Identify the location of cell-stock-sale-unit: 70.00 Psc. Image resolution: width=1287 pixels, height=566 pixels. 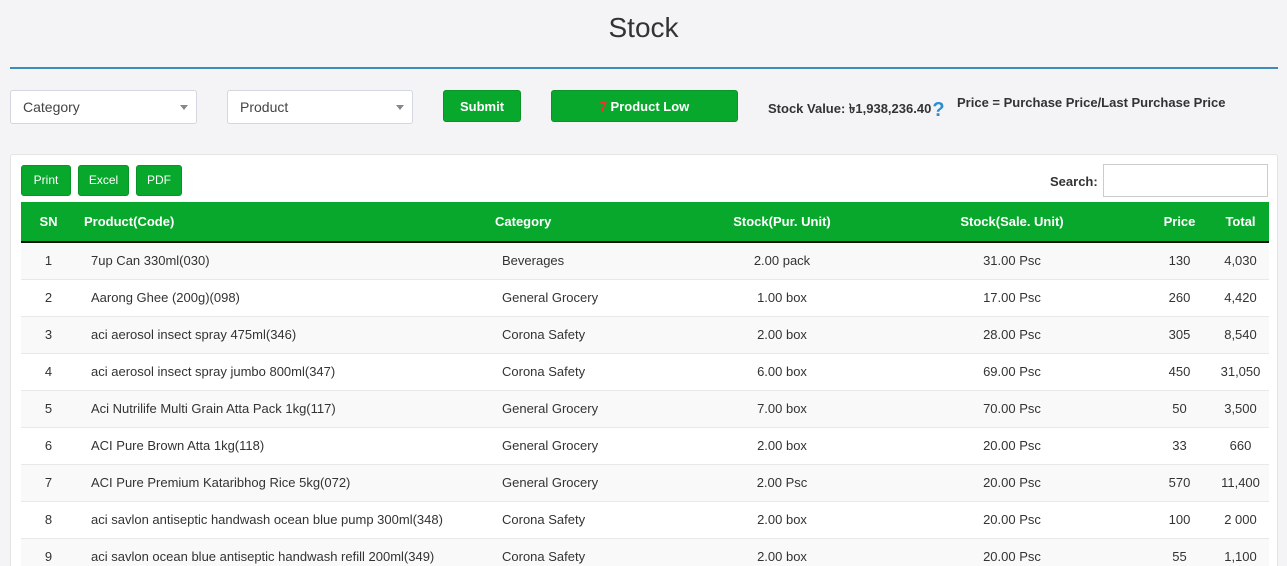
(1012, 408).